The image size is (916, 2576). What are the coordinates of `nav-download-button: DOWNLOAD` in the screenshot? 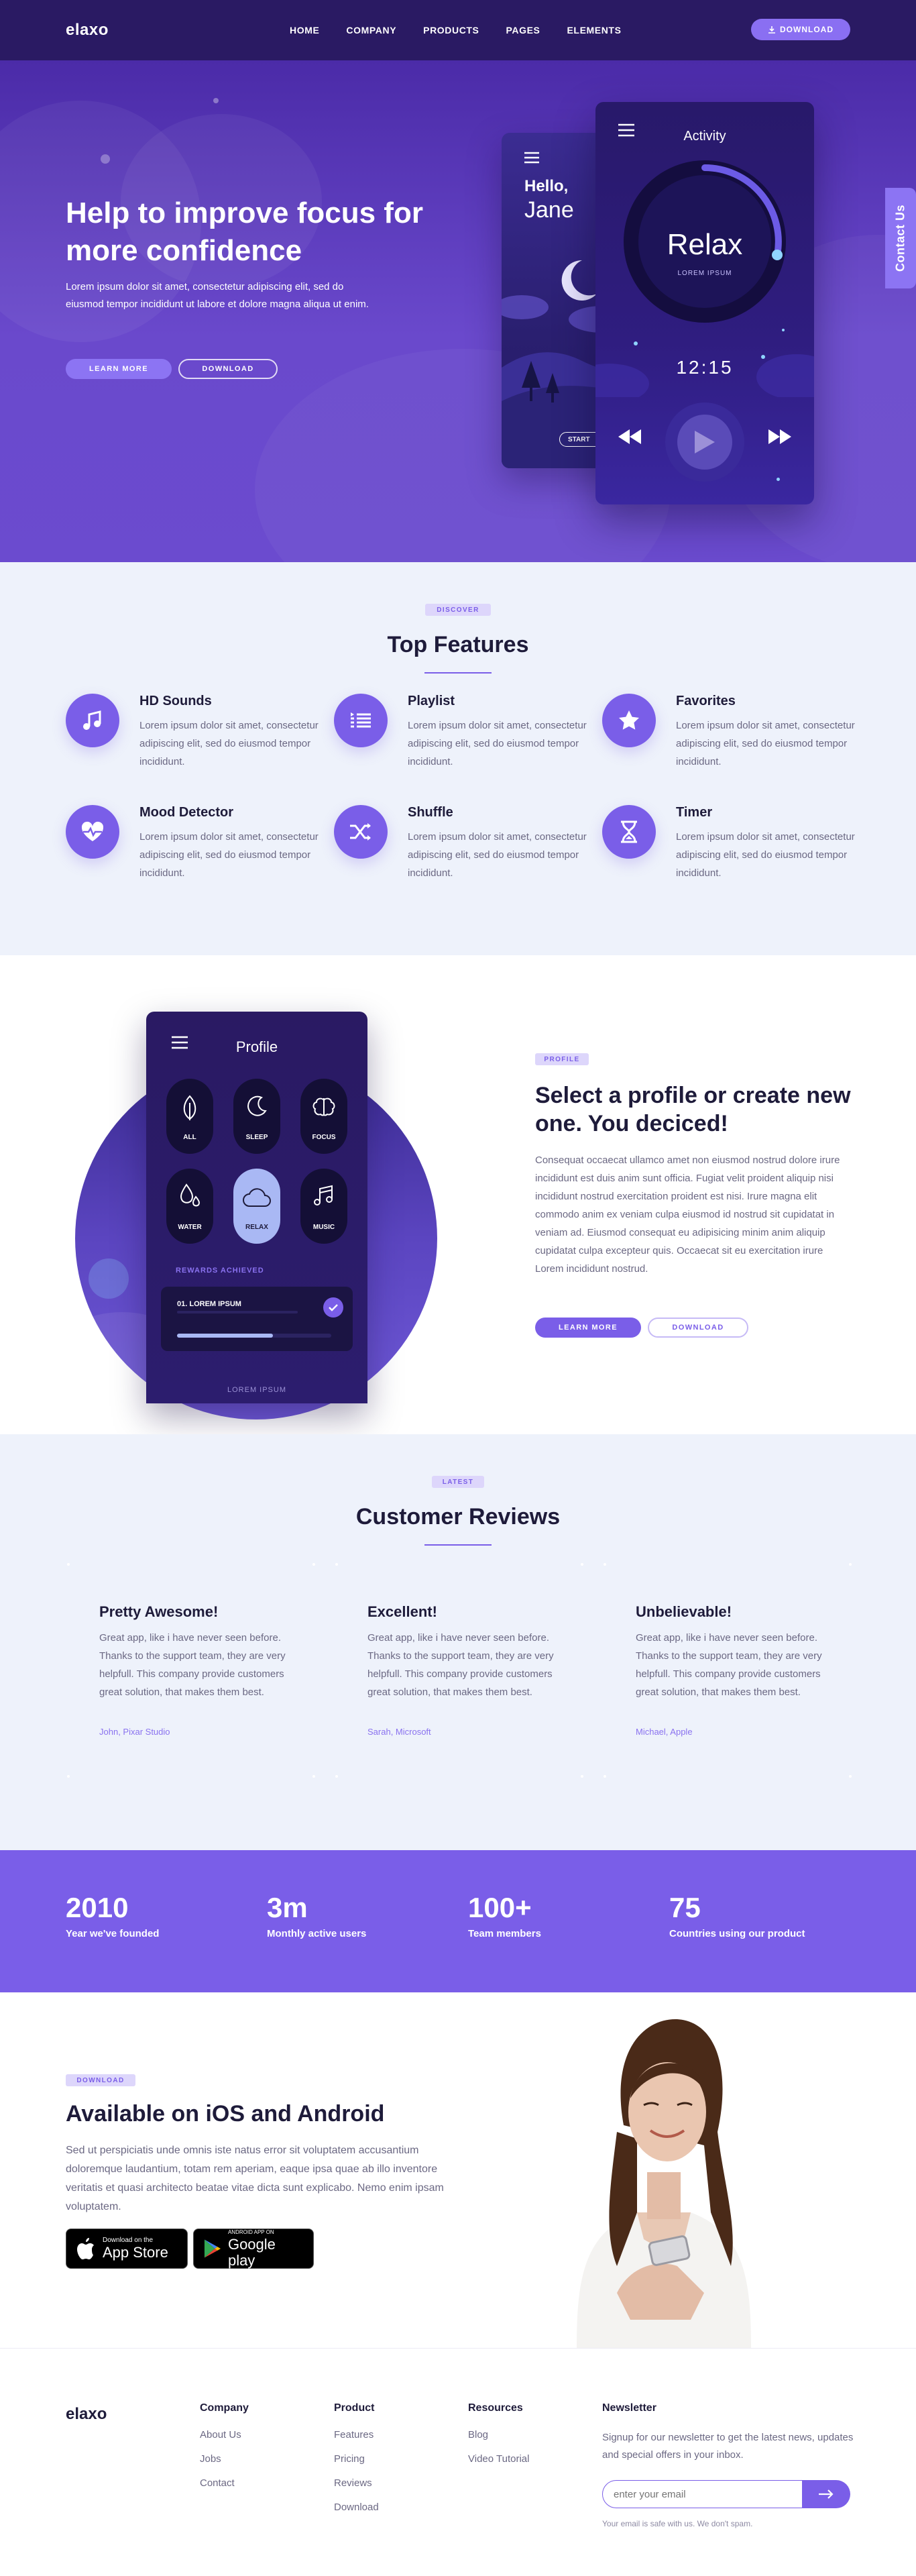 It's located at (800, 29).